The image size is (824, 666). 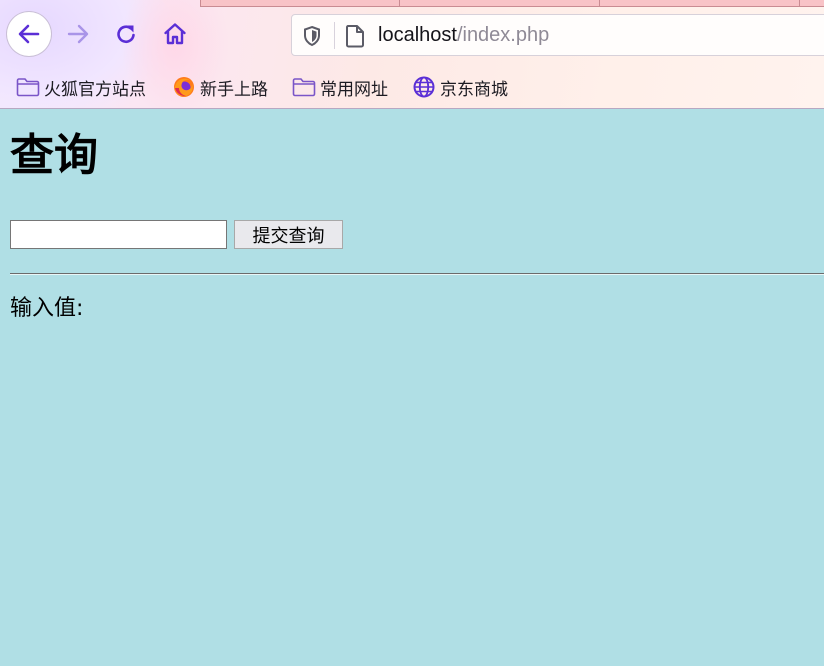 I want to click on bookmark-label: 火狐官方站点, so click(x=95, y=89).